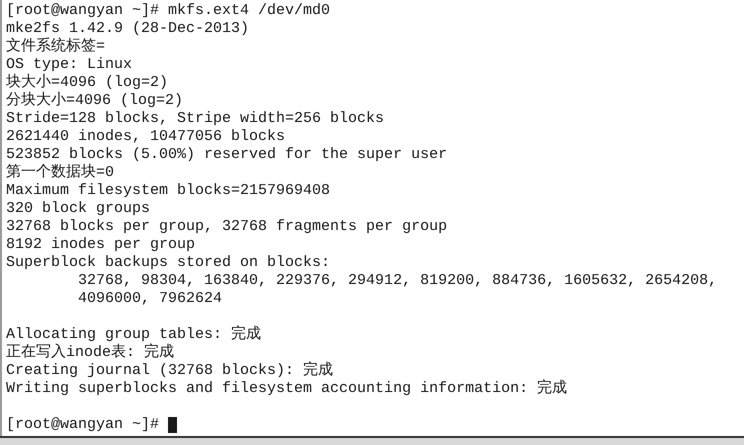  What do you see at coordinates (56, 47) in the screenshot?
I see `output-line: 文件系统标签=` at bounding box center [56, 47].